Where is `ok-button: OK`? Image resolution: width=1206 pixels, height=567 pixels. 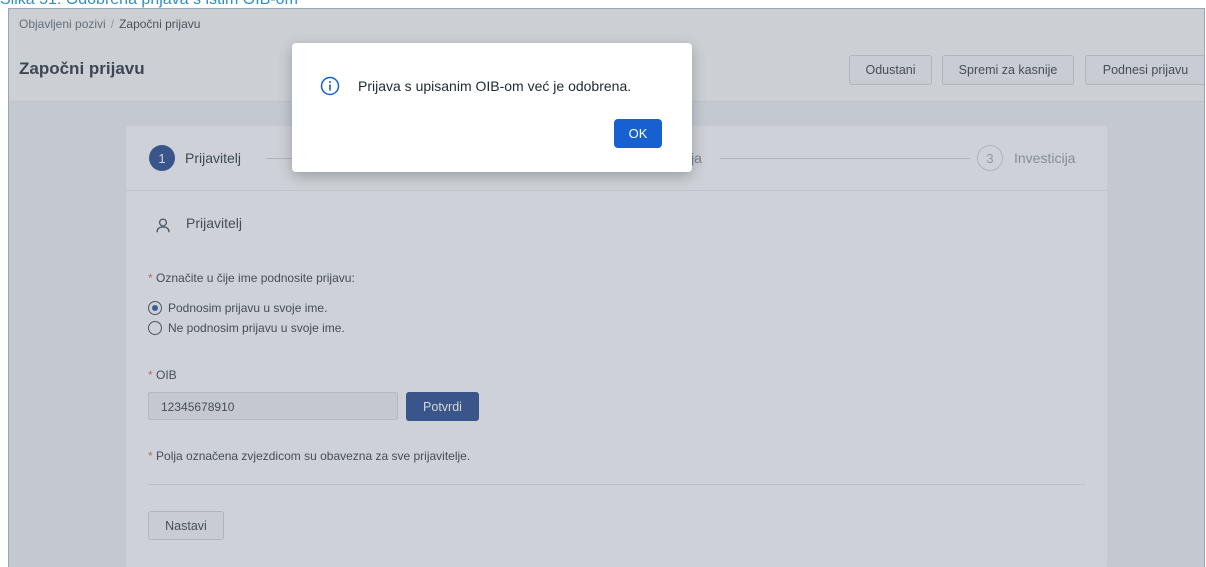 ok-button: OK is located at coordinates (638, 133).